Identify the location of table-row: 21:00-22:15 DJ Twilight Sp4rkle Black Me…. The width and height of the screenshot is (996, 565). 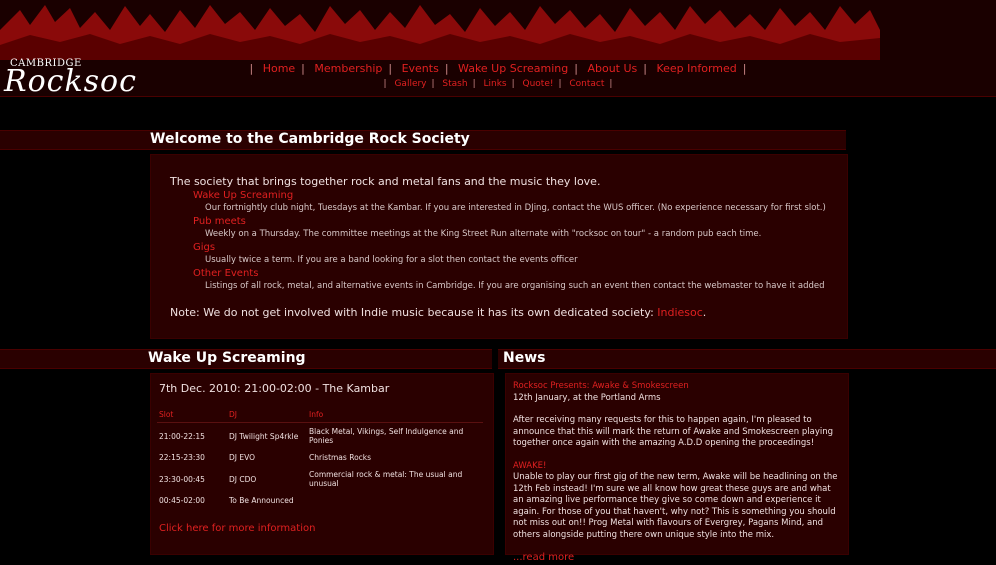
(320, 436).